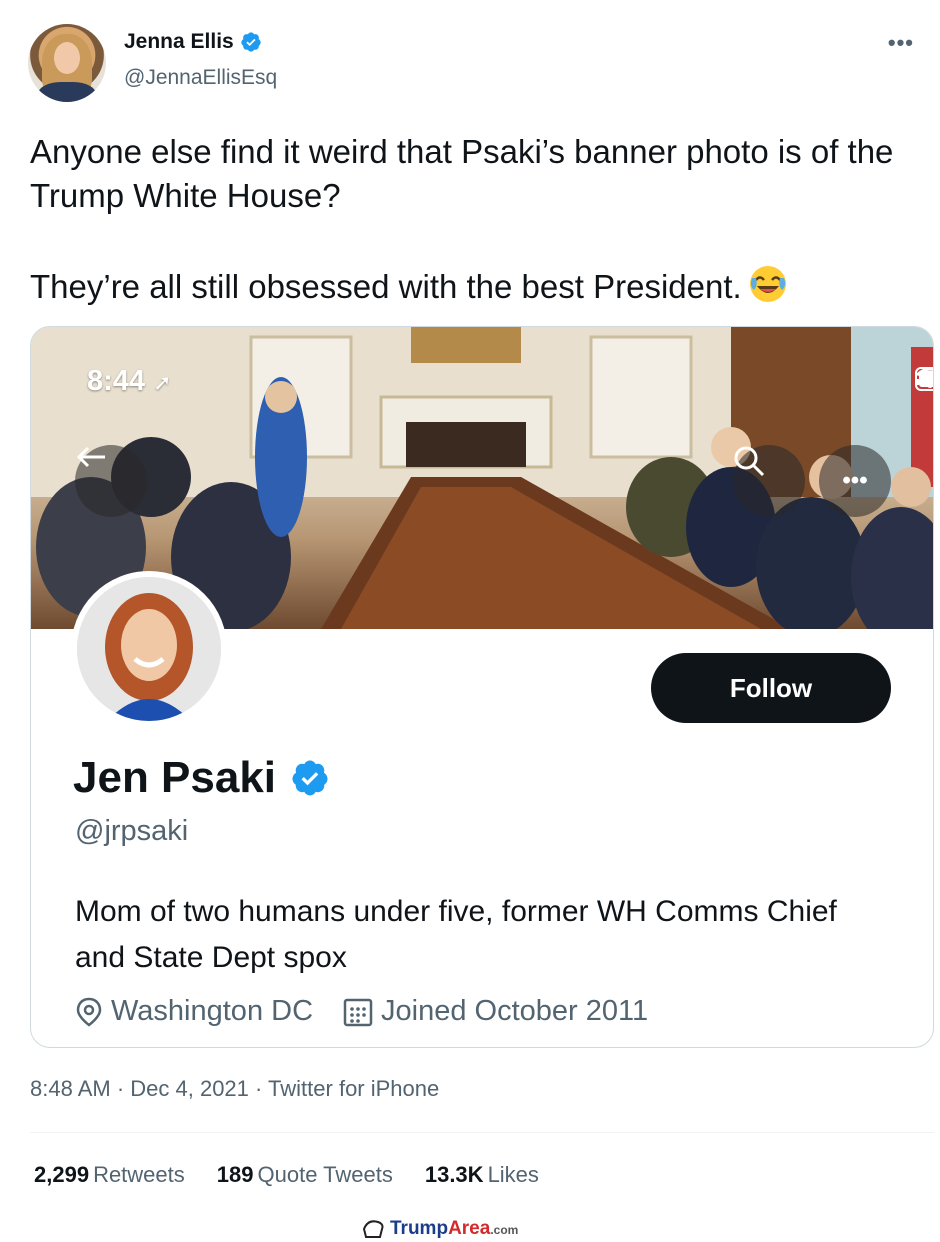 The height and width of the screenshot is (1242, 940). I want to click on watermark-brand-suffix: .com, so click(504, 1230).